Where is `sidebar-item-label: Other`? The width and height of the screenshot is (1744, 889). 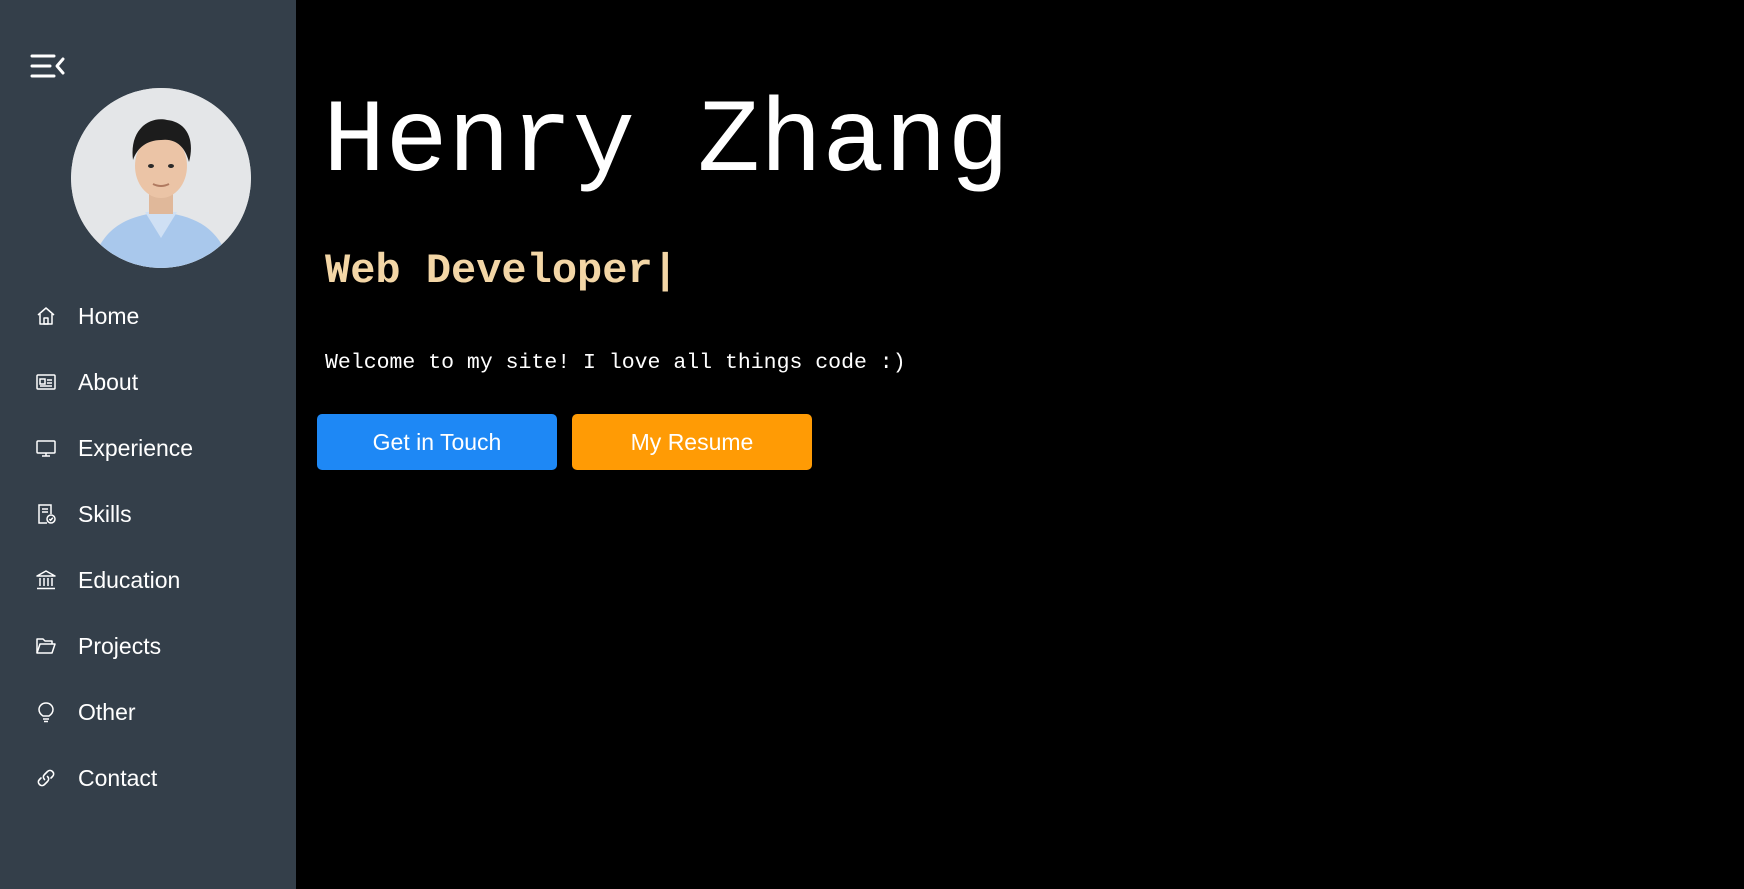
sidebar-item-label: Other is located at coordinates (107, 711).